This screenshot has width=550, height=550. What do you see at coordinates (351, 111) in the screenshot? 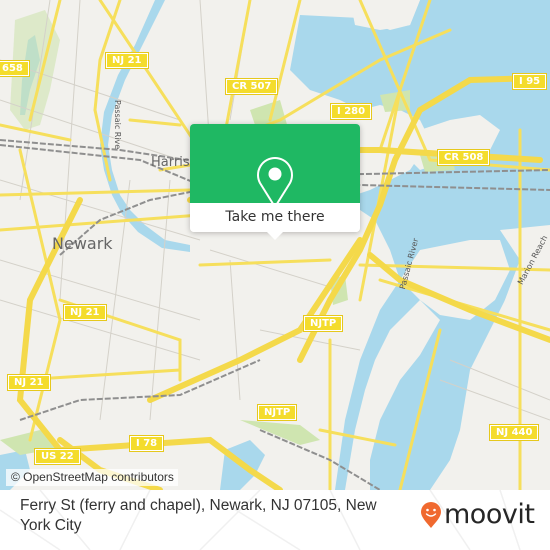
I see `route-shield-i280: I 280` at bounding box center [351, 111].